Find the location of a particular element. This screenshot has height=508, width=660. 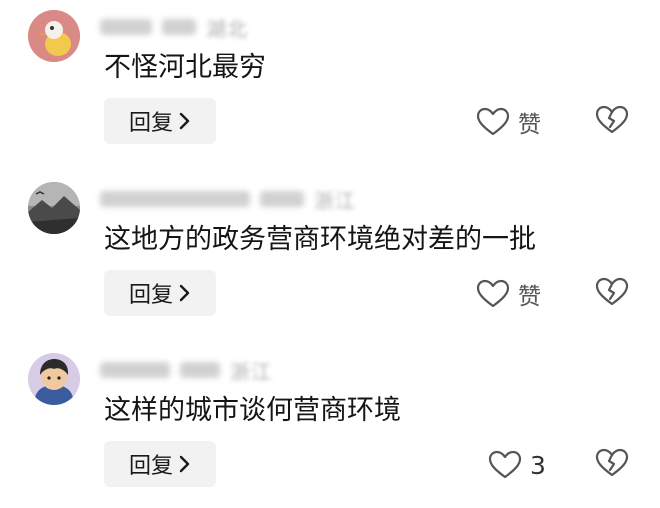

comment-meta: 湖北 is located at coordinates (174, 27).